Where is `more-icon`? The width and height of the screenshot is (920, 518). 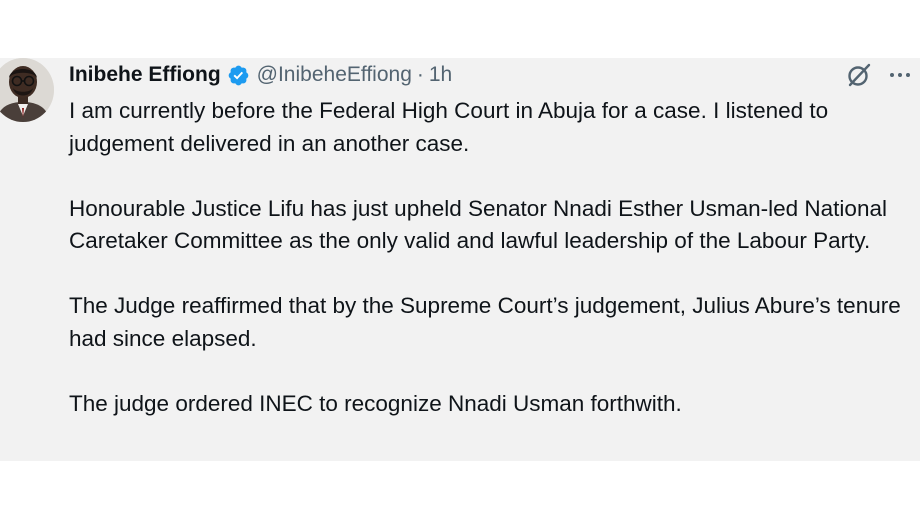 more-icon is located at coordinates (900, 75).